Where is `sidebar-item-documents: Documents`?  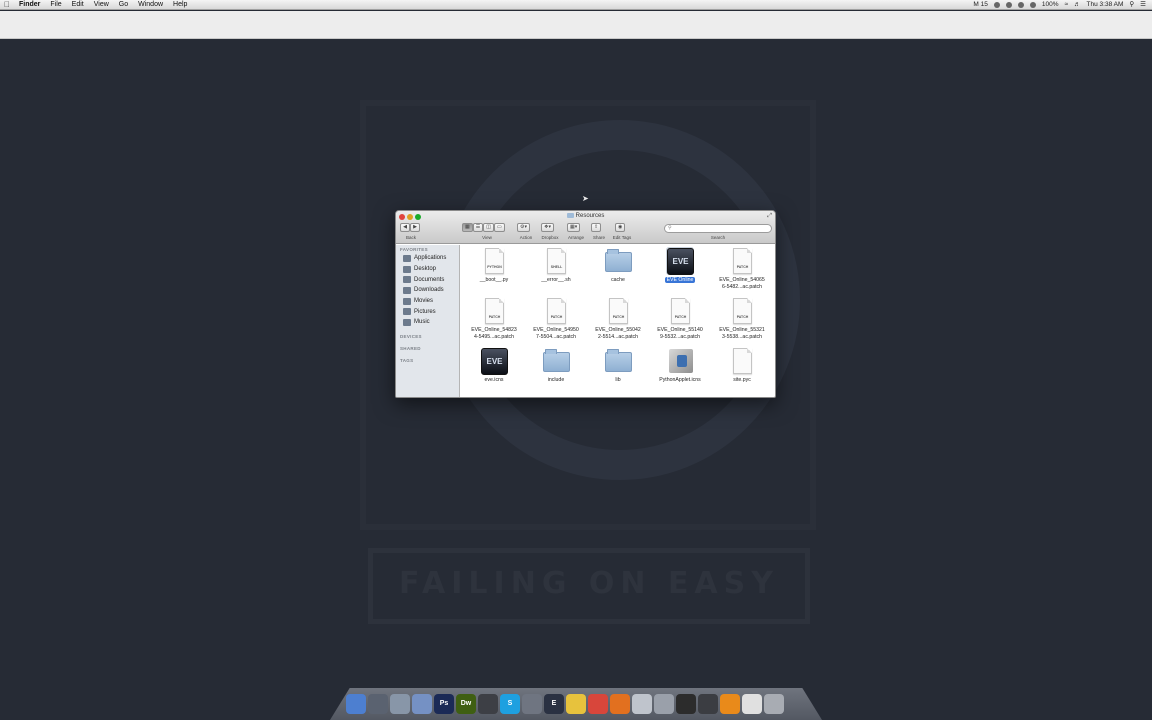
sidebar-item-documents: Documents is located at coordinates (427, 279).